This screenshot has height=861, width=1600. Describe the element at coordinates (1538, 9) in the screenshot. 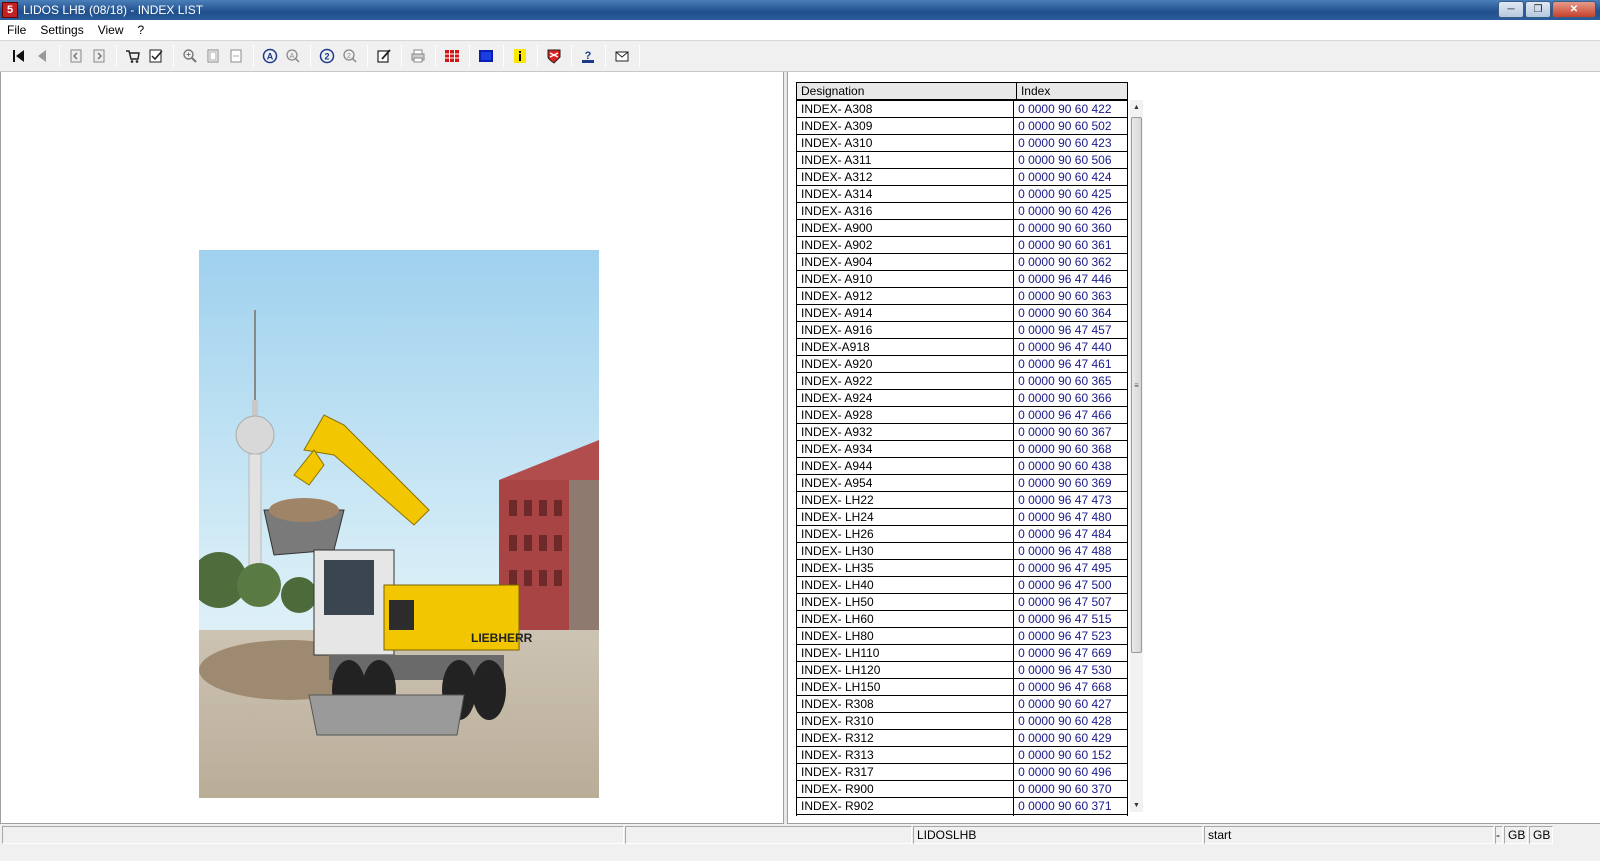

I see `restore-button: ❐` at that location.